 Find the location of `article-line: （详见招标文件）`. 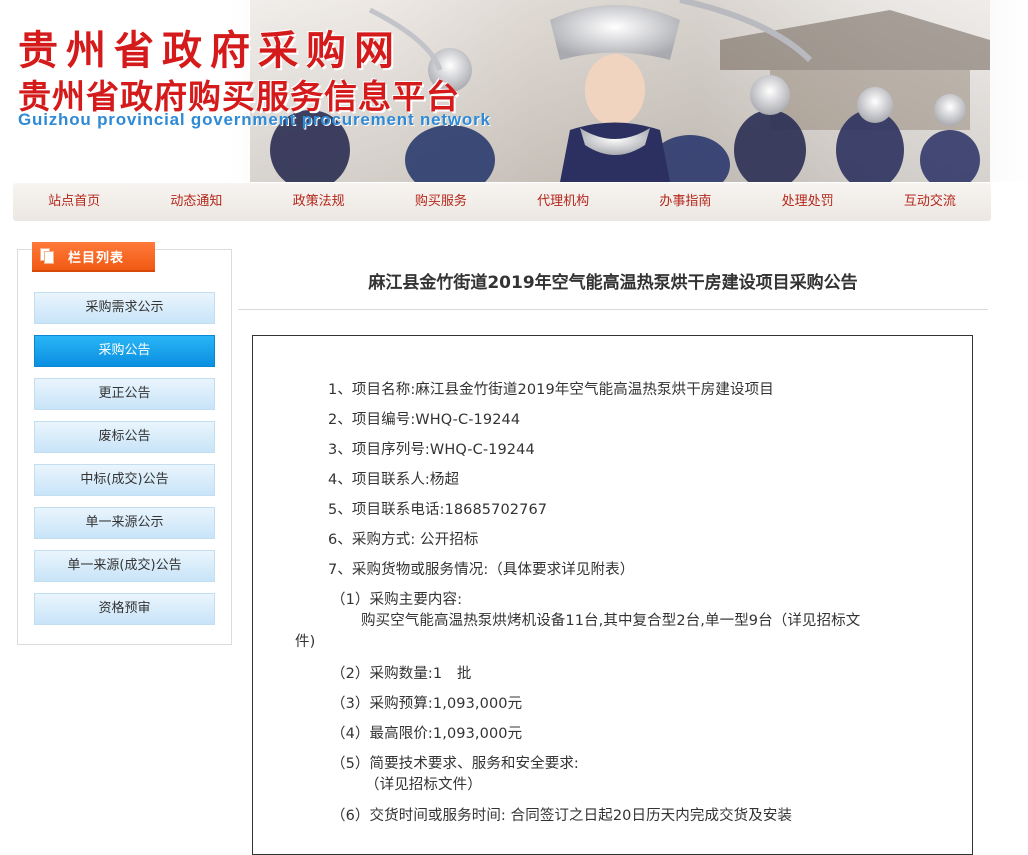

article-line: （详见招标文件） is located at coordinates (423, 785).